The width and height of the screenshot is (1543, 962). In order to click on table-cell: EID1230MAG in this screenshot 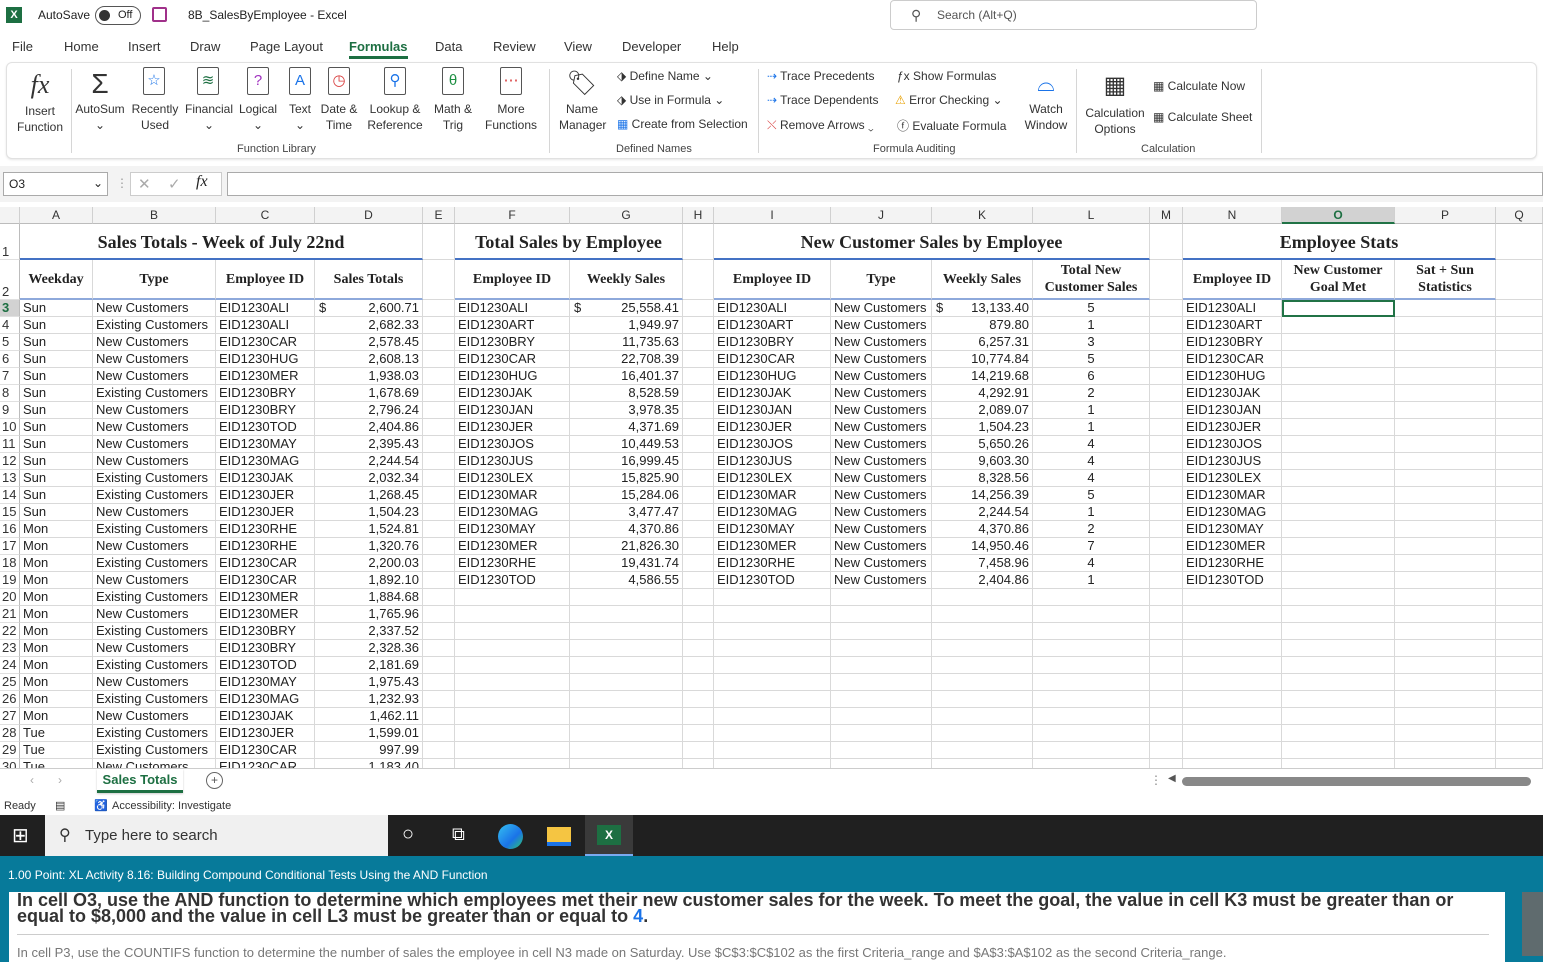, I will do `click(265, 699)`.